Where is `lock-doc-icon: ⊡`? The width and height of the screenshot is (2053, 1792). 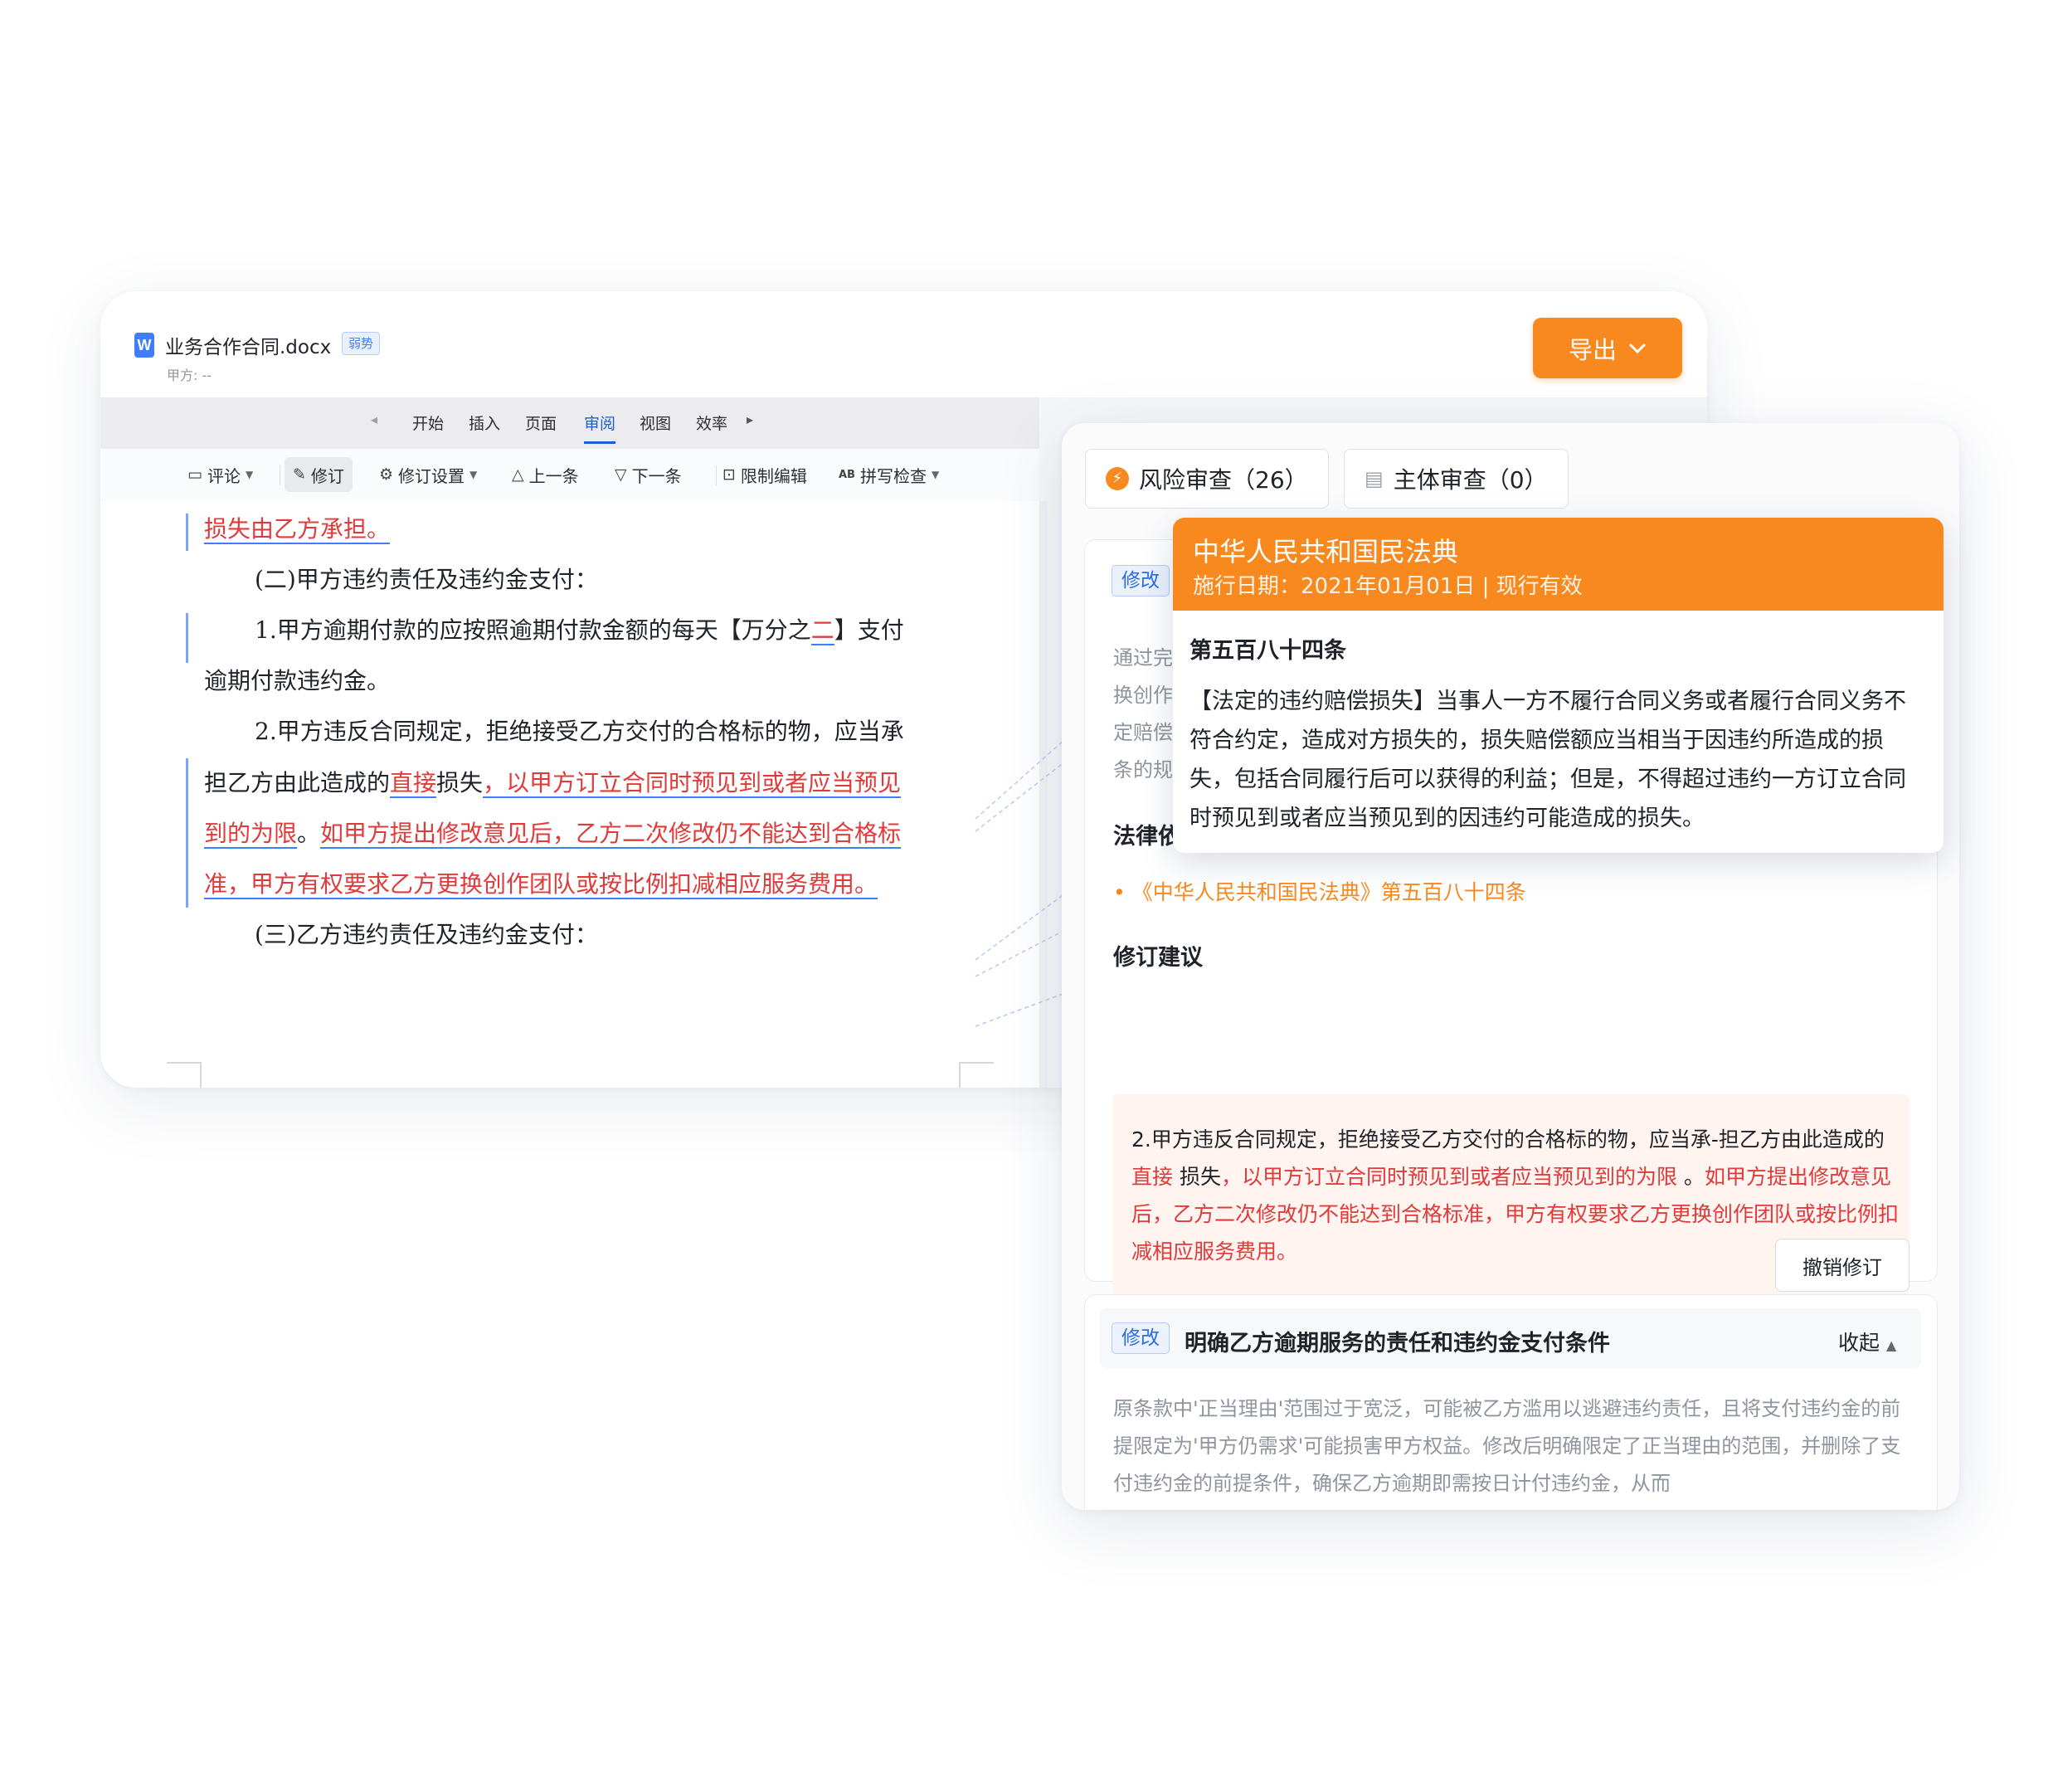 lock-doc-icon: ⊡ is located at coordinates (729, 474).